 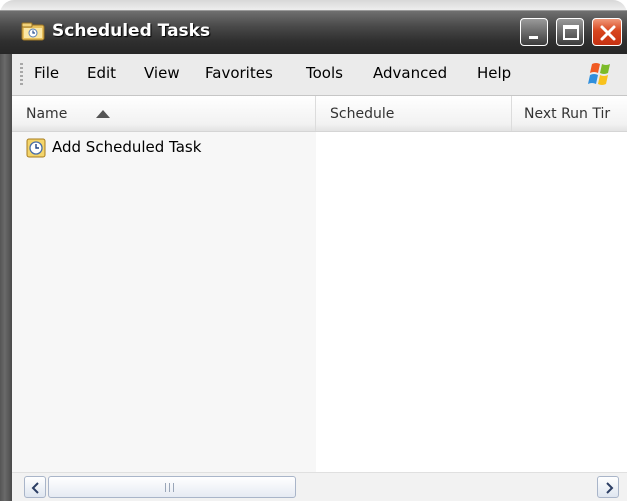 I want to click on column-header-schedule: Schedule, so click(x=414, y=113).